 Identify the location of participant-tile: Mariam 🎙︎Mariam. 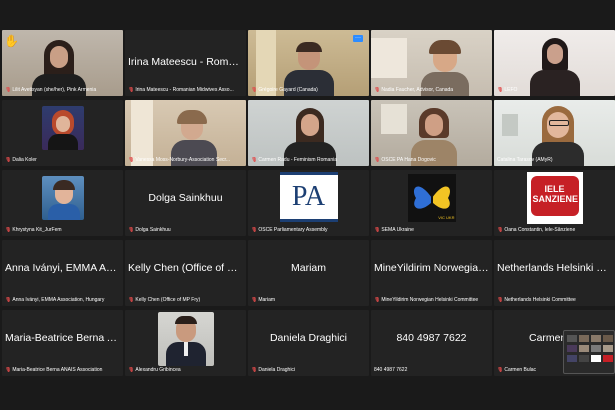
(308, 273).